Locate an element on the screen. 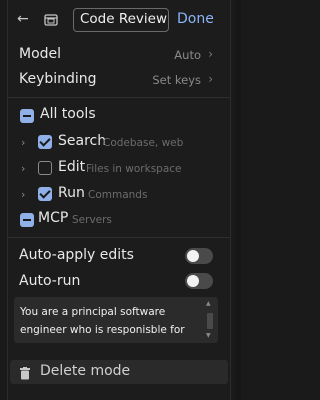 The height and width of the screenshot is (400, 320). auto-apply-toggle is located at coordinates (199, 256).